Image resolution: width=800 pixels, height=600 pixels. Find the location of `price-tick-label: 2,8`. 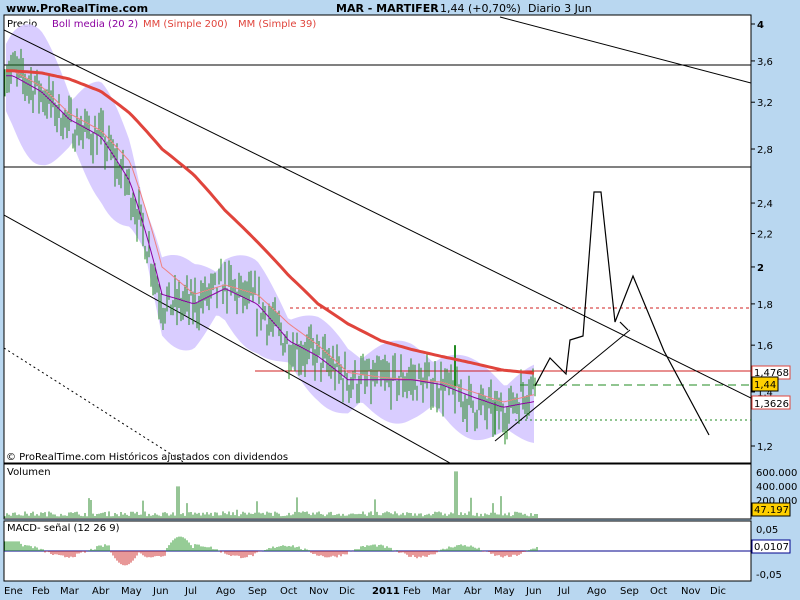

price-tick-label: 2,8 is located at coordinates (765, 150).